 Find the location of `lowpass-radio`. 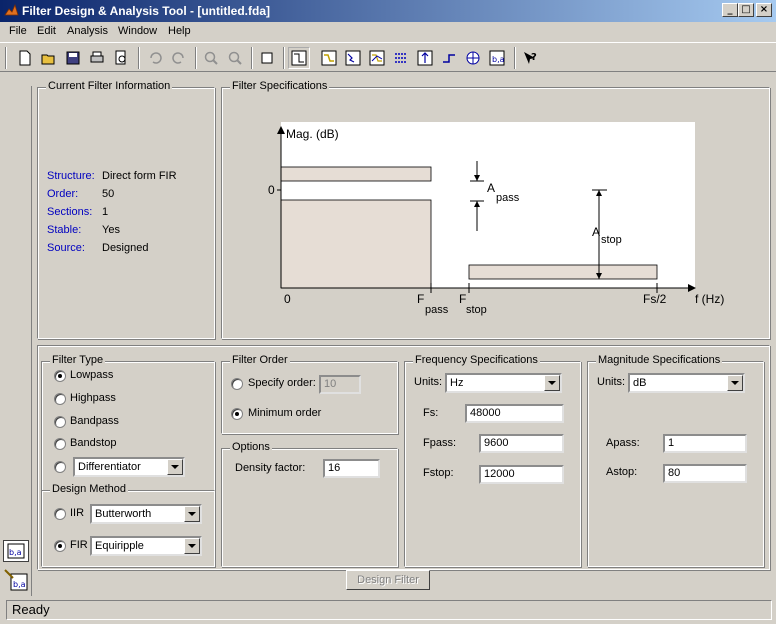

lowpass-radio is located at coordinates (60, 376).